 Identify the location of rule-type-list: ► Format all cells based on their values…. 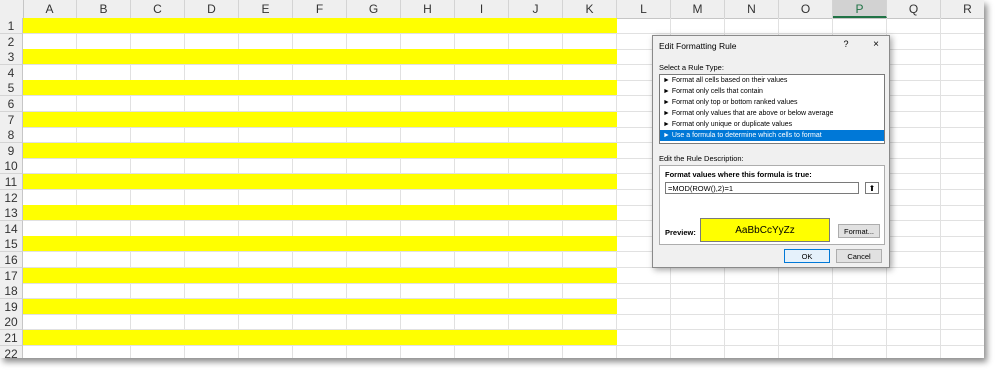
(772, 109).